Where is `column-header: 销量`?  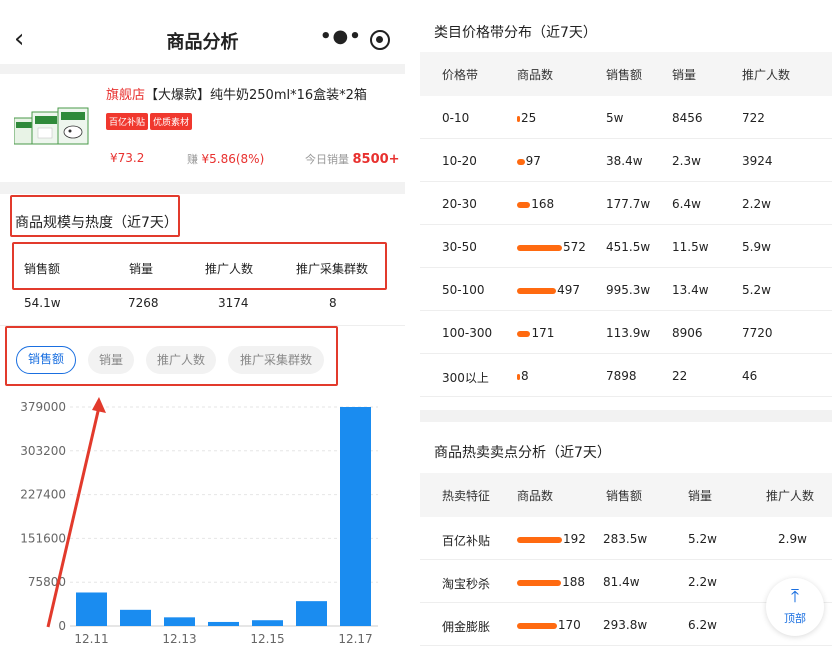
column-header: 销量 is located at coordinates (700, 496).